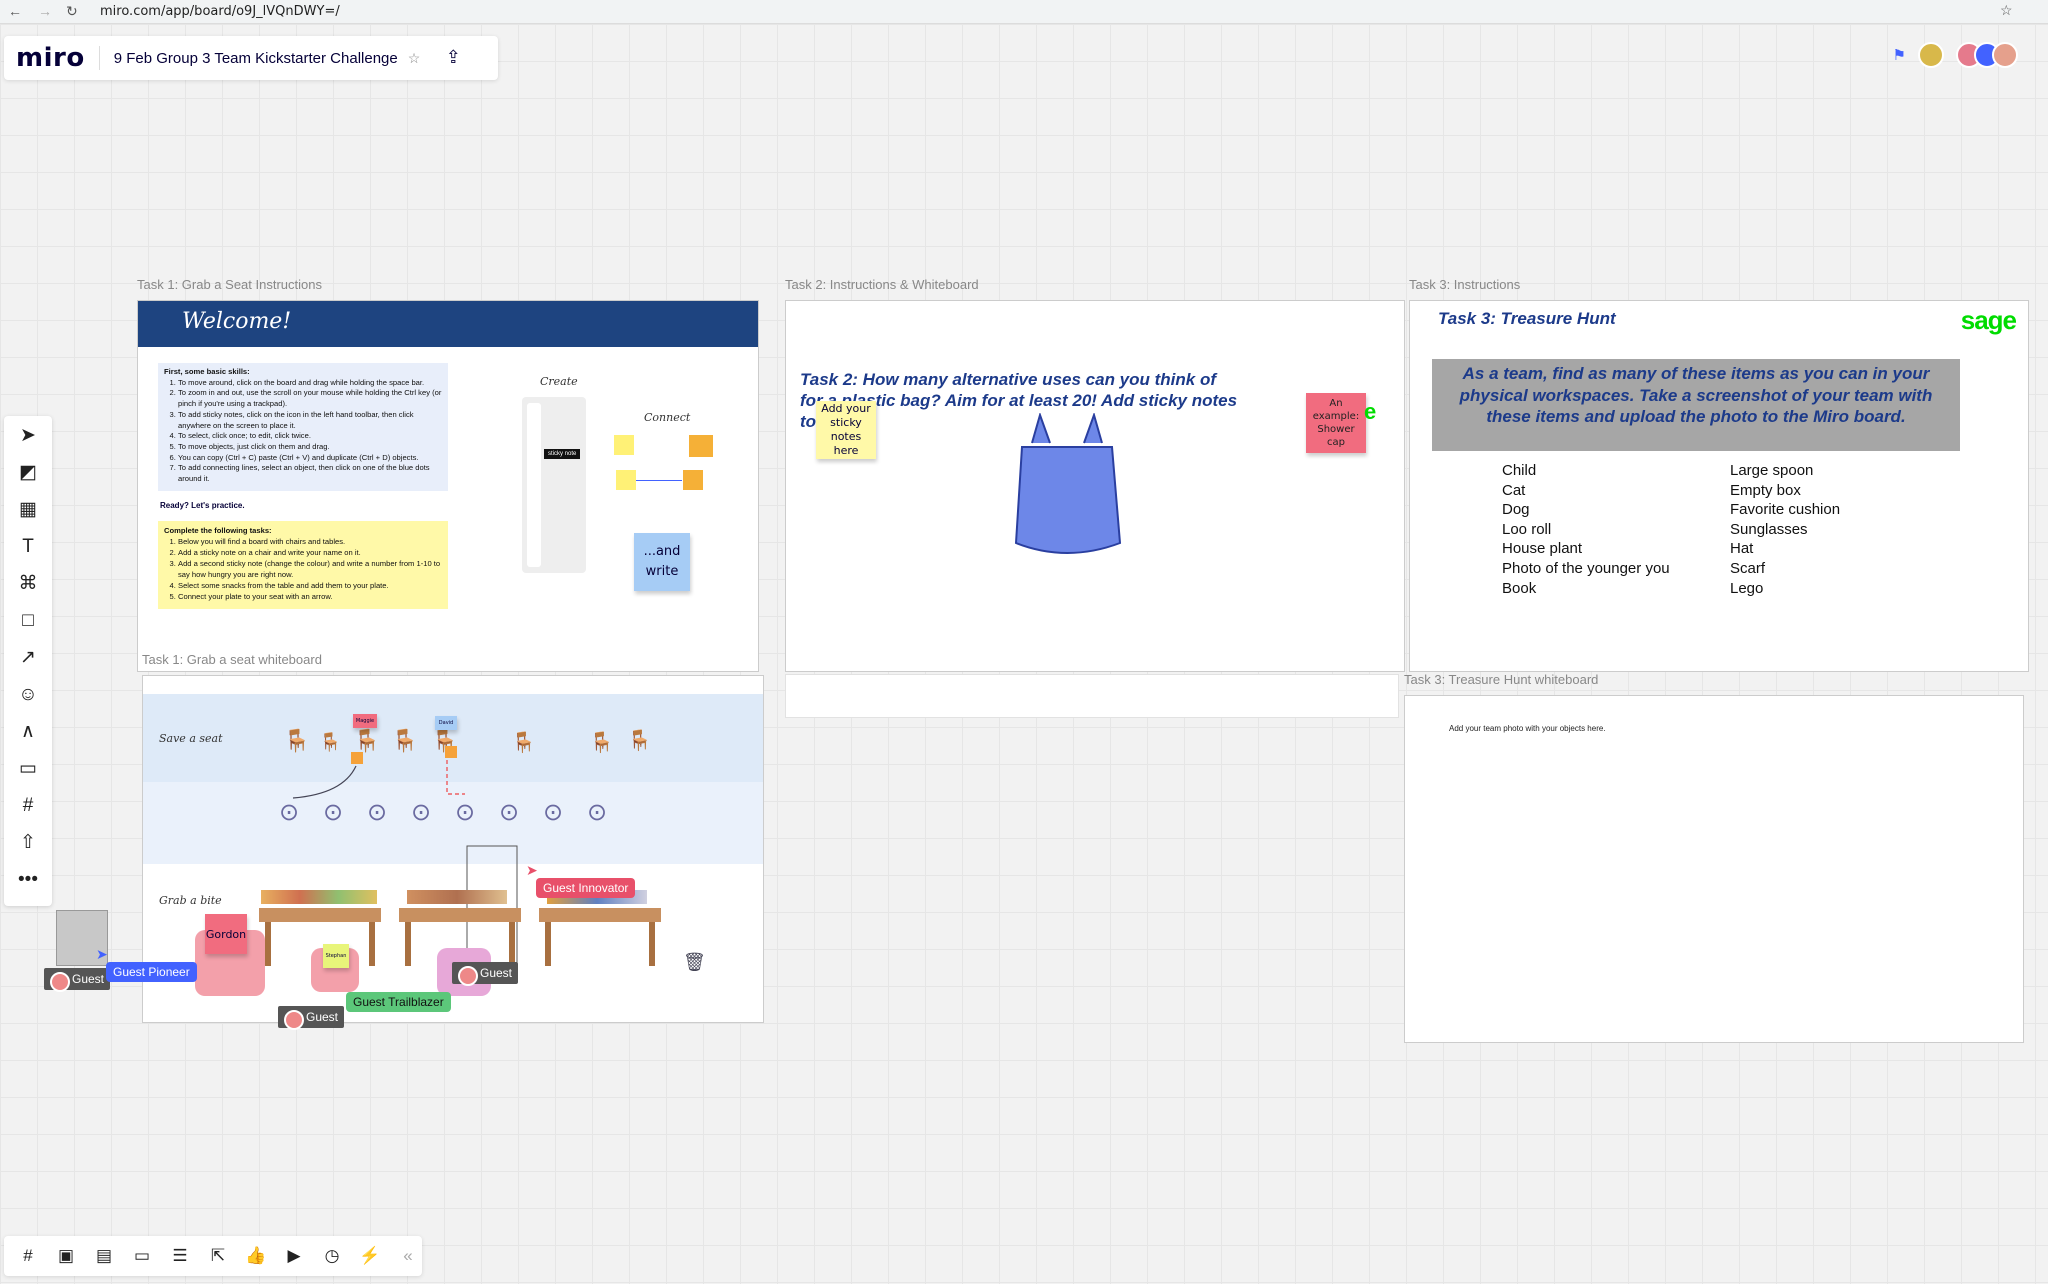 The height and width of the screenshot is (1284, 2048). I want to click on plastic-bag-image, so click(1068, 483).